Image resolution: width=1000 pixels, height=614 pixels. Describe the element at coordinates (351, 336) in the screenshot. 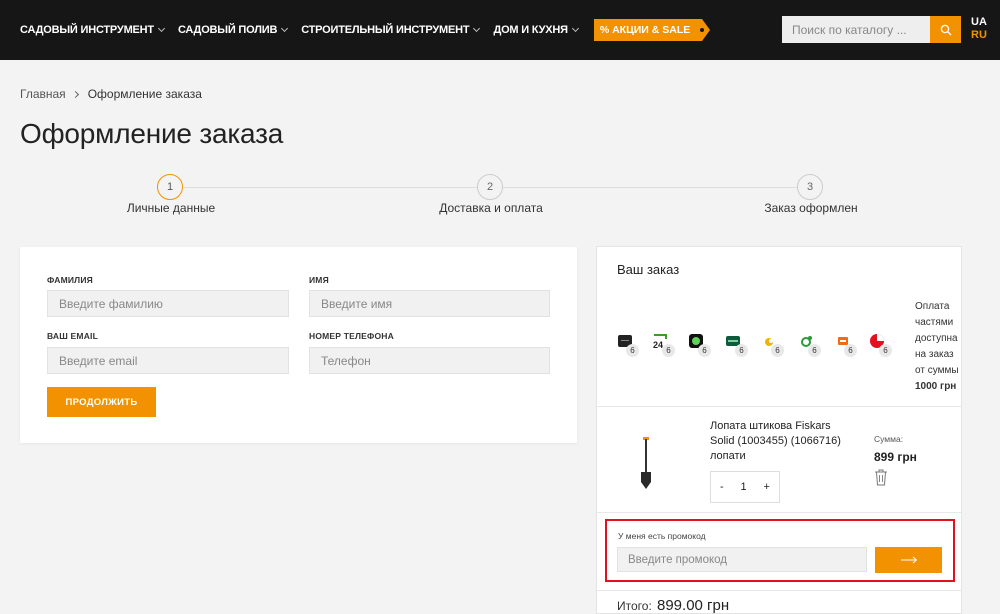

I see `phone-label: НОМЕР ТЕЛЕФОНА` at that location.